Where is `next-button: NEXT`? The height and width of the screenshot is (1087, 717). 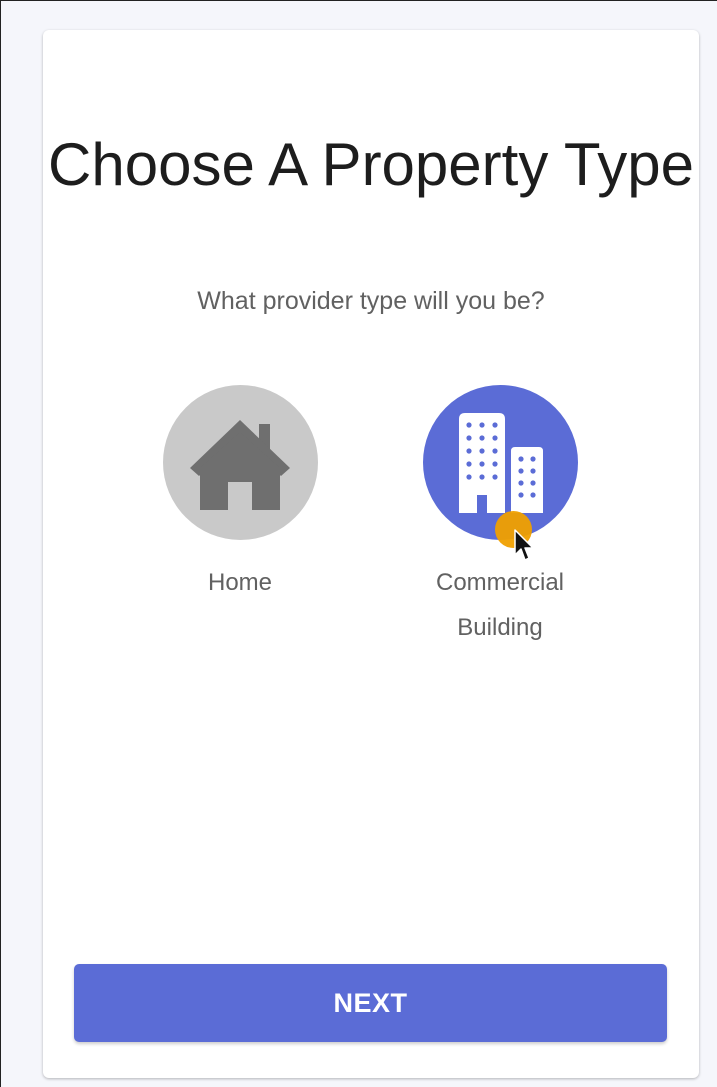
next-button: NEXT is located at coordinates (370, 1003).